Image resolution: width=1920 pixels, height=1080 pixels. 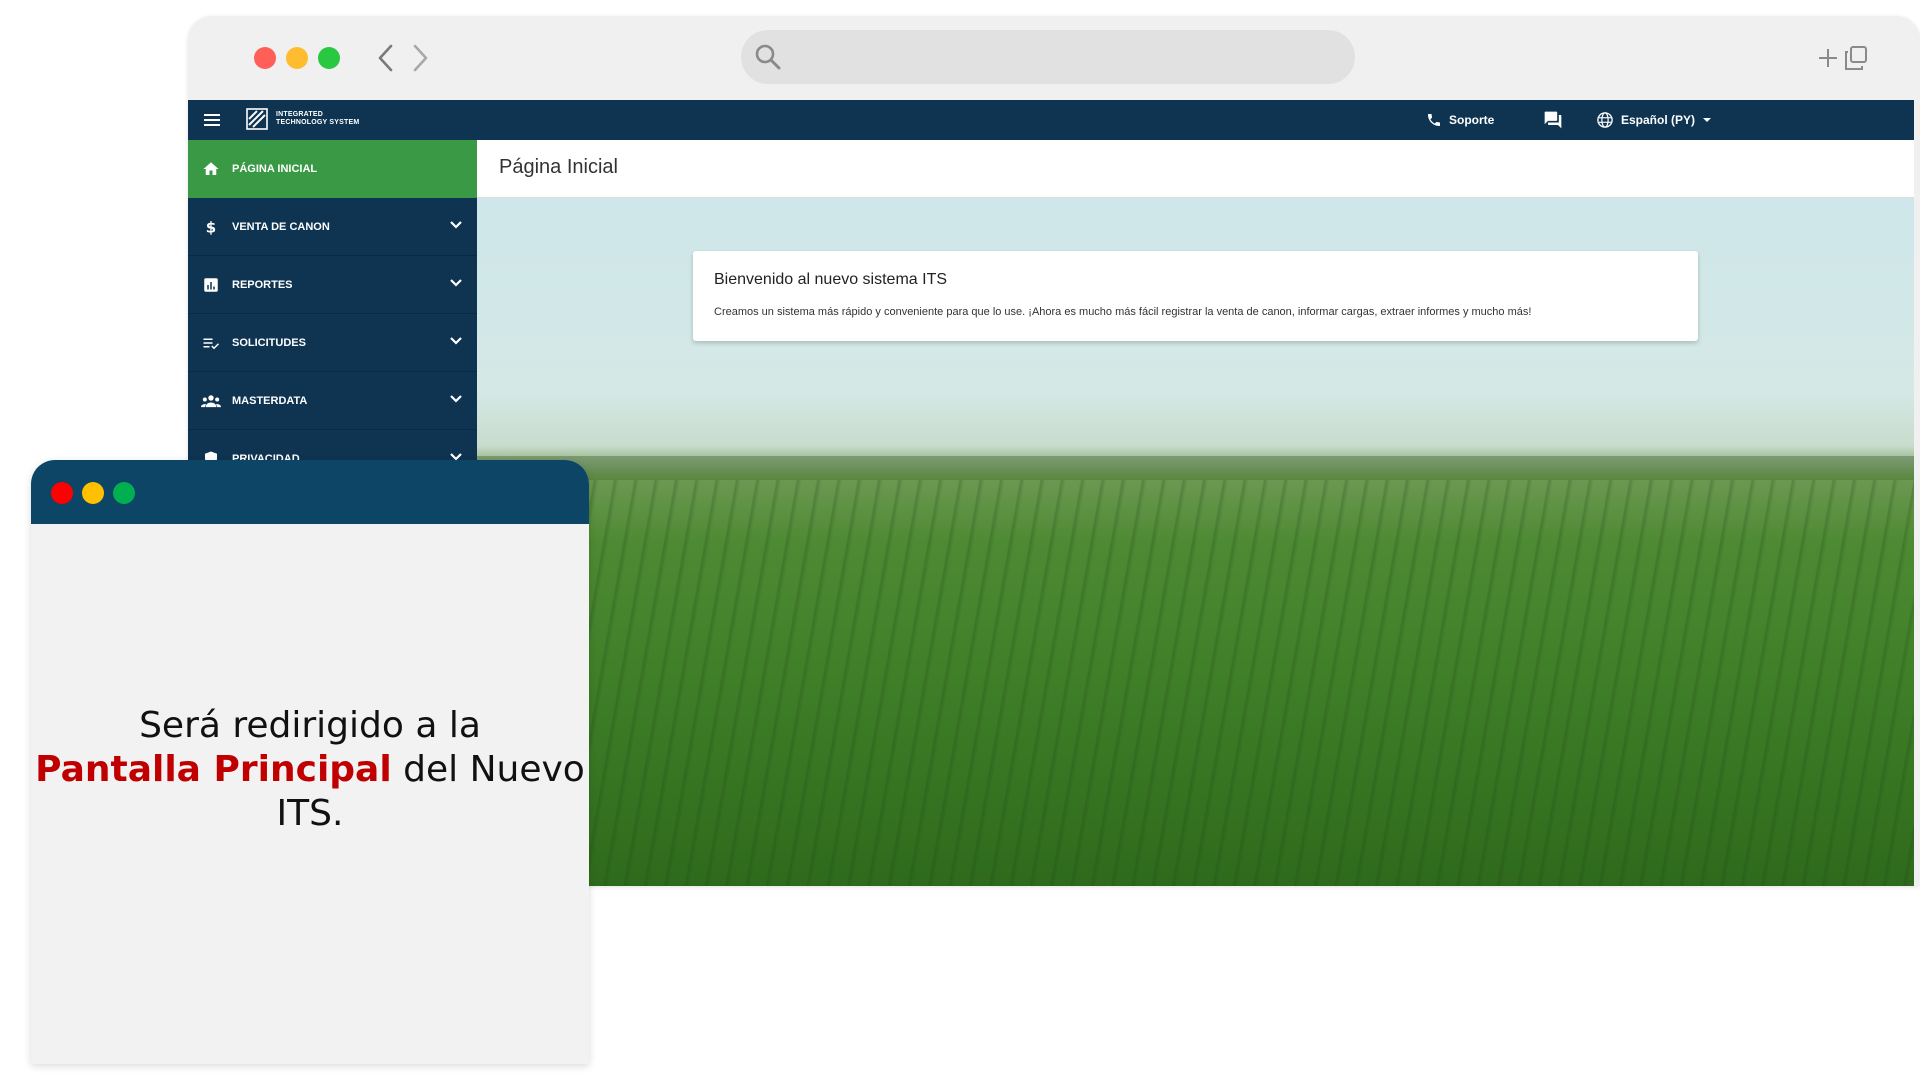 What do you see at coordinates (213, 769) in the screenshot?
I see `overlay-message-highlight: Pantalla Principal` at bounding box center [213, 769].